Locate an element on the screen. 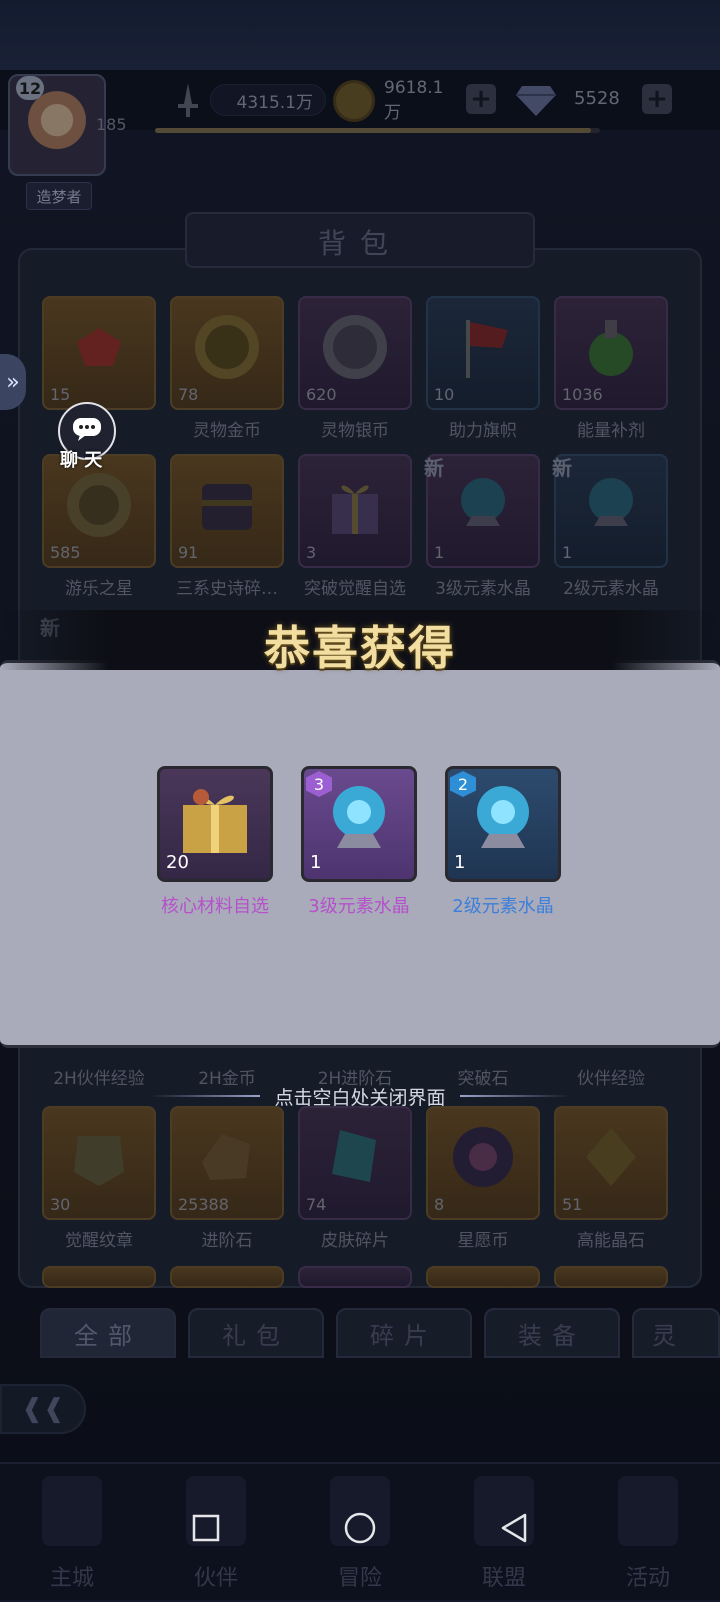  popup-title: 恭喜获得 is located at coordinates (360, 648).